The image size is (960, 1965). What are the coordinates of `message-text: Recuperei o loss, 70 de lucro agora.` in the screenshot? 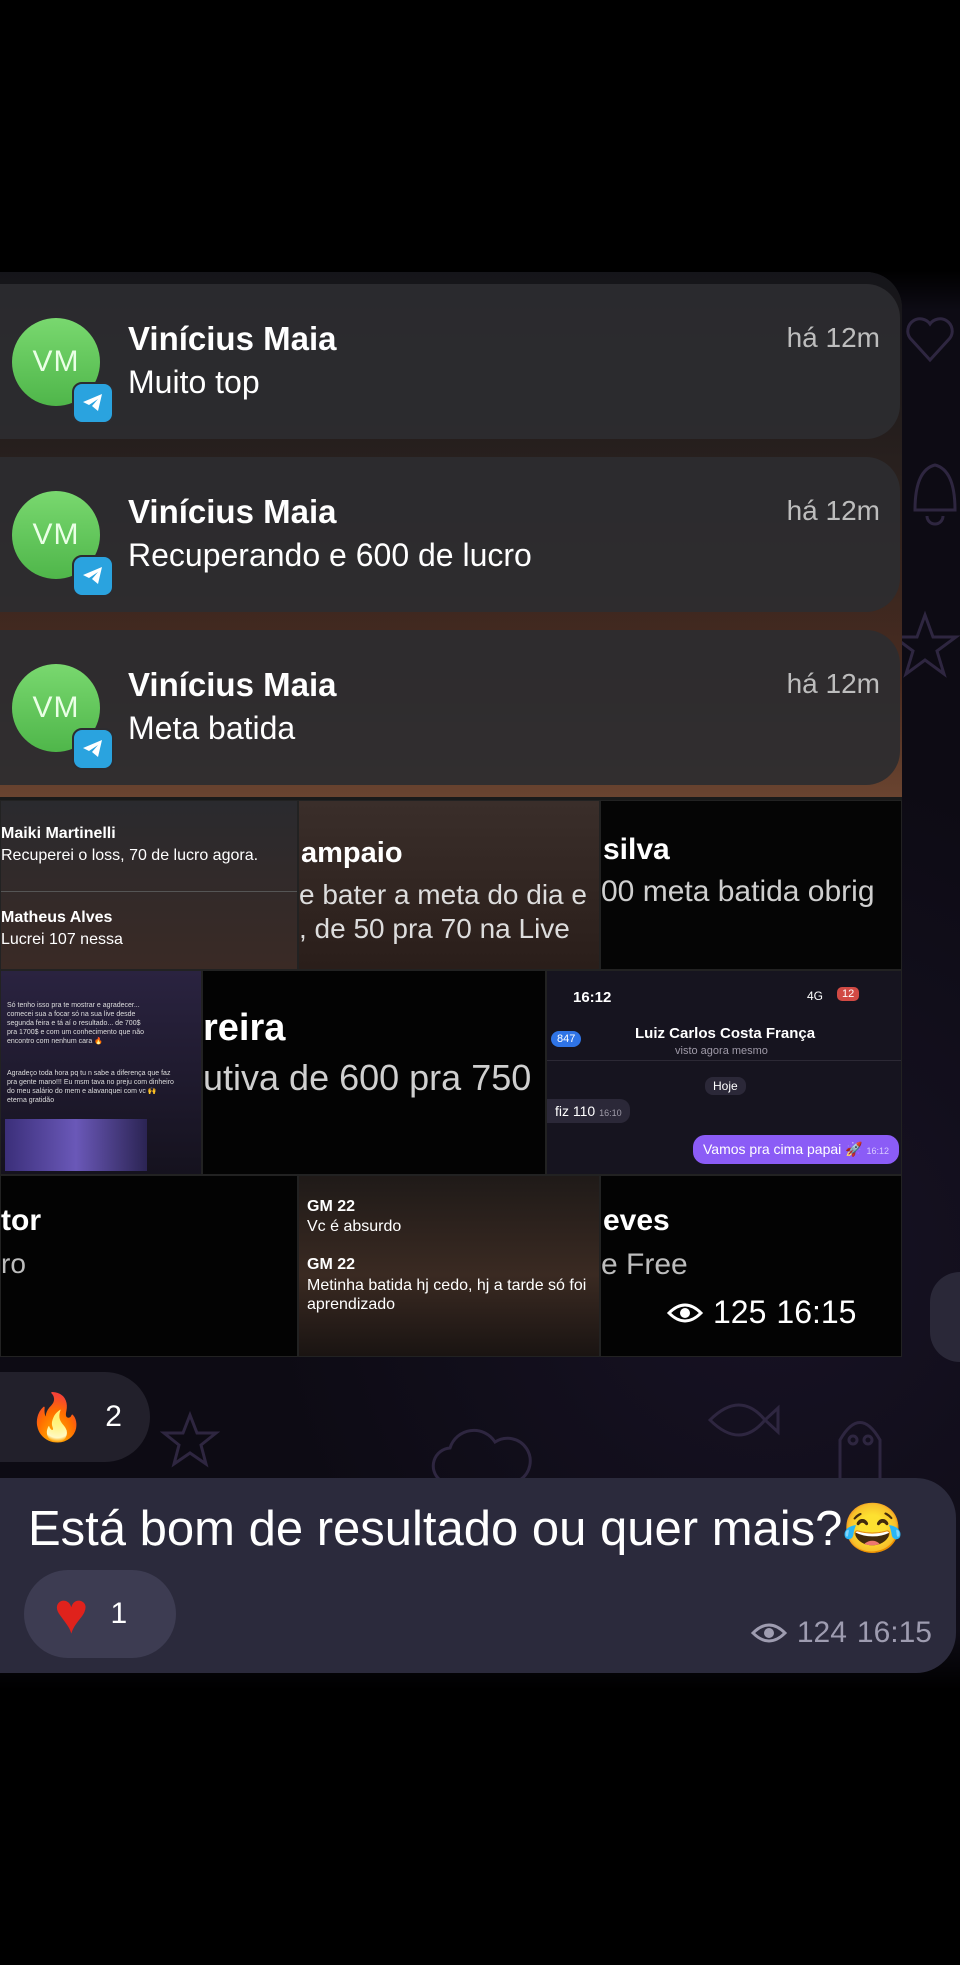 It's located at (130, 855).